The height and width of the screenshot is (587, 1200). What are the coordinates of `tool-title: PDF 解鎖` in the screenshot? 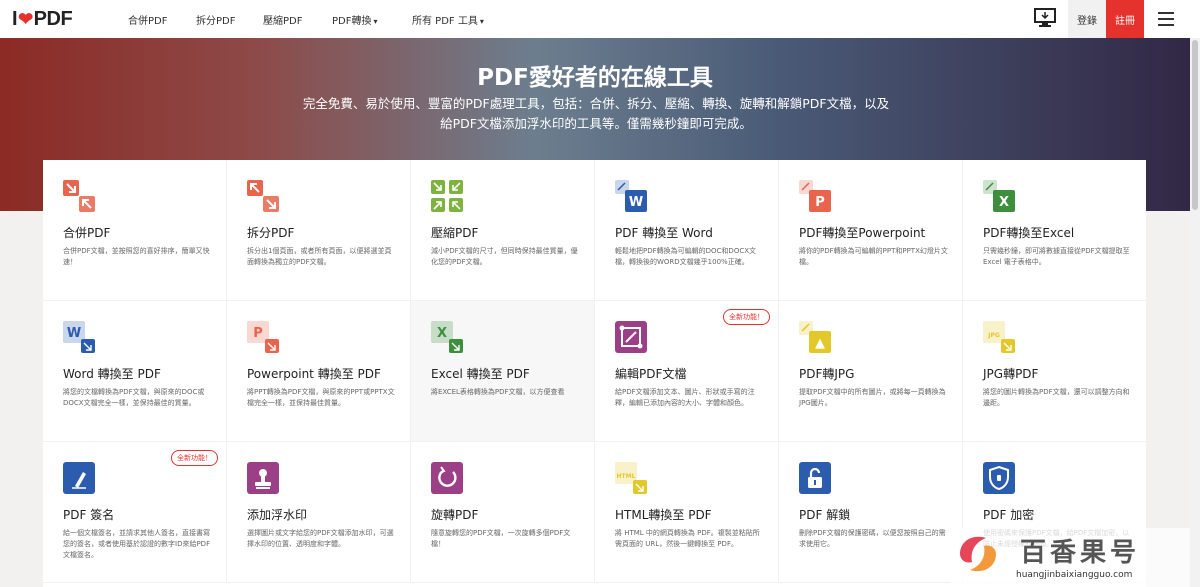 It's located at (825, 515).